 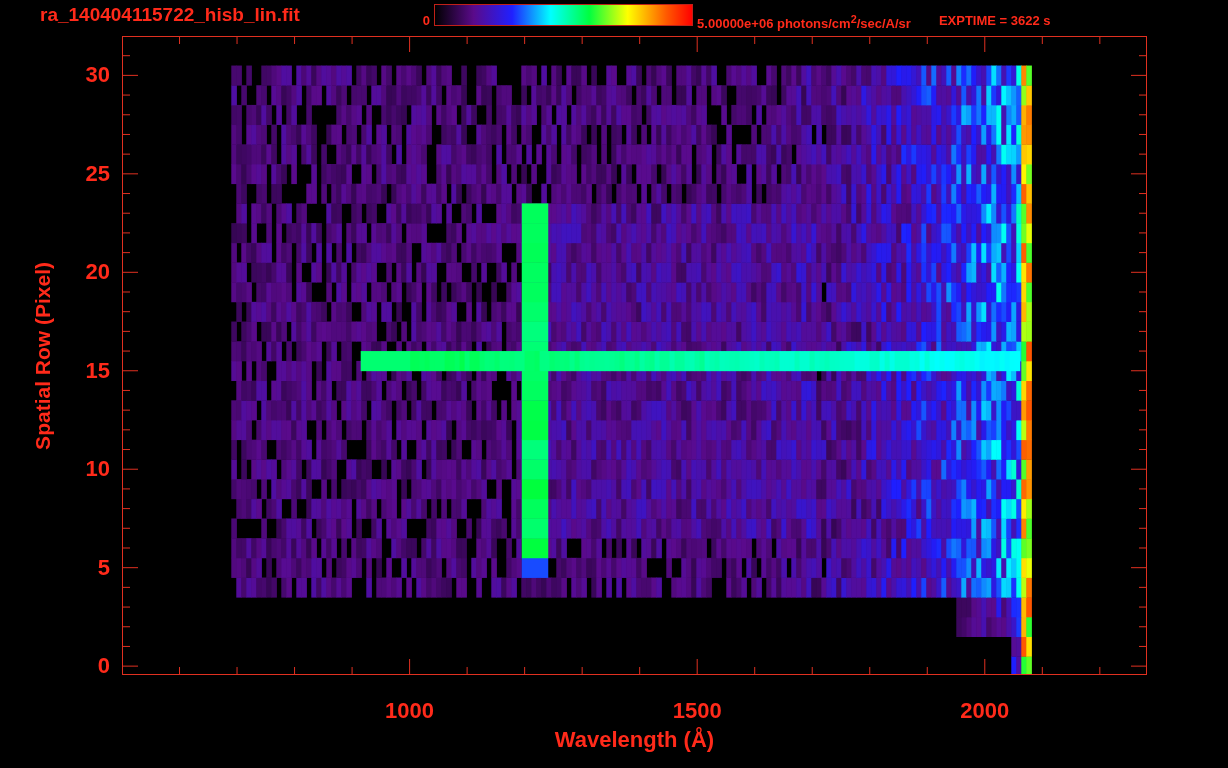 I want to click on y-tick-label: 0, so click(x=103, y=666).